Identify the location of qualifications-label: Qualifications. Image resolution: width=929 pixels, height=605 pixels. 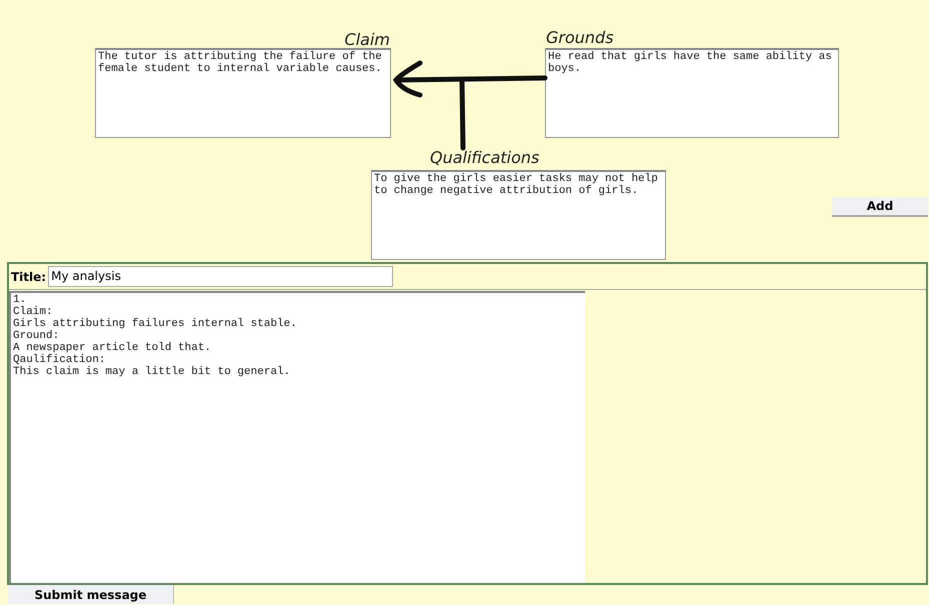
(485, 157).